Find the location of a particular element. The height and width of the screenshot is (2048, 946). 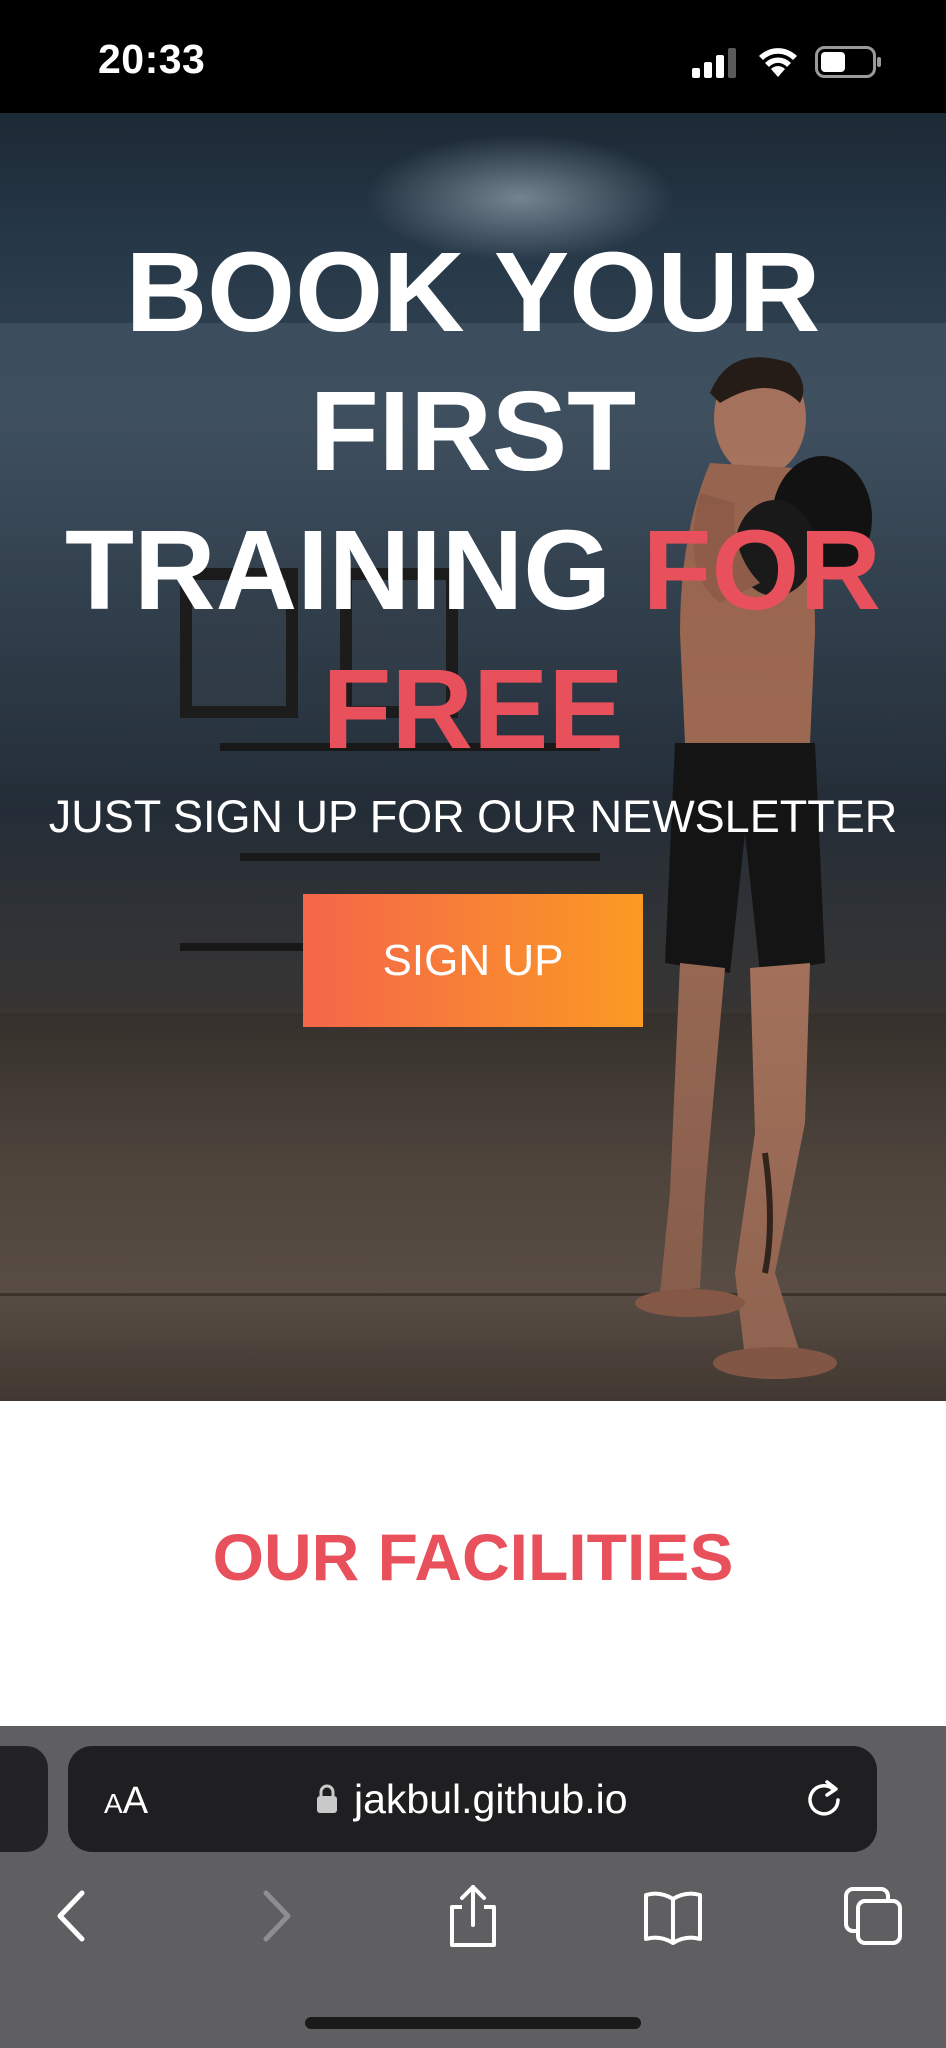

share-icon is located at coordinates (473, 1916).